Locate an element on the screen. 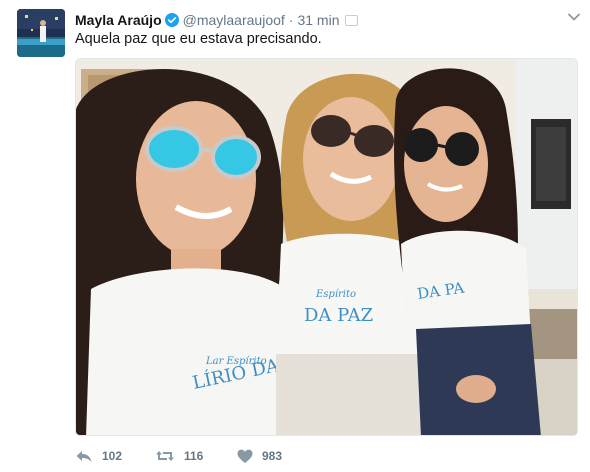 The image size is (590, 472). display-name: Mayla Araújo is located at coordinates (118, 20).